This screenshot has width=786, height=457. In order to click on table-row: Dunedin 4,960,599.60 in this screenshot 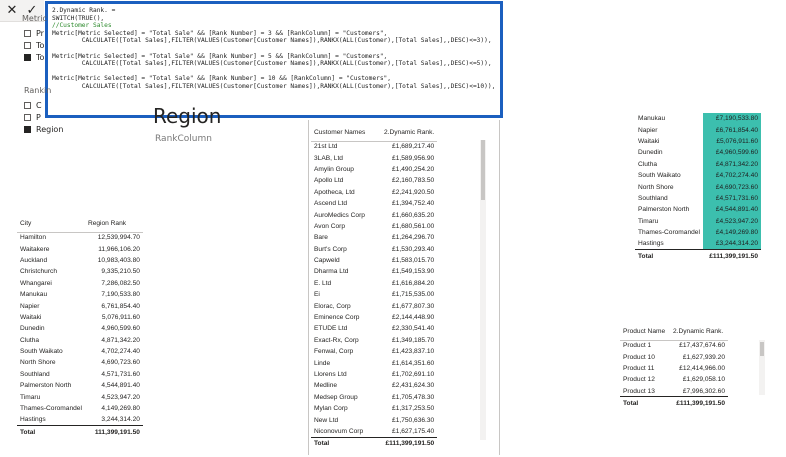, I will do `click(80, 328)`.